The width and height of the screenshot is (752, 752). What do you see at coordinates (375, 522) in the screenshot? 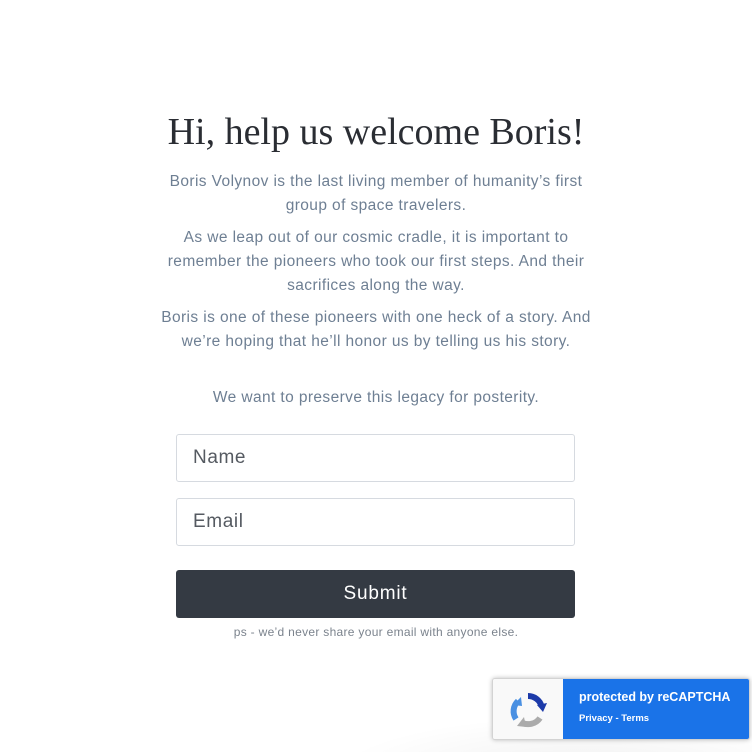
I see `email-input` at bounding box center [375, 522].